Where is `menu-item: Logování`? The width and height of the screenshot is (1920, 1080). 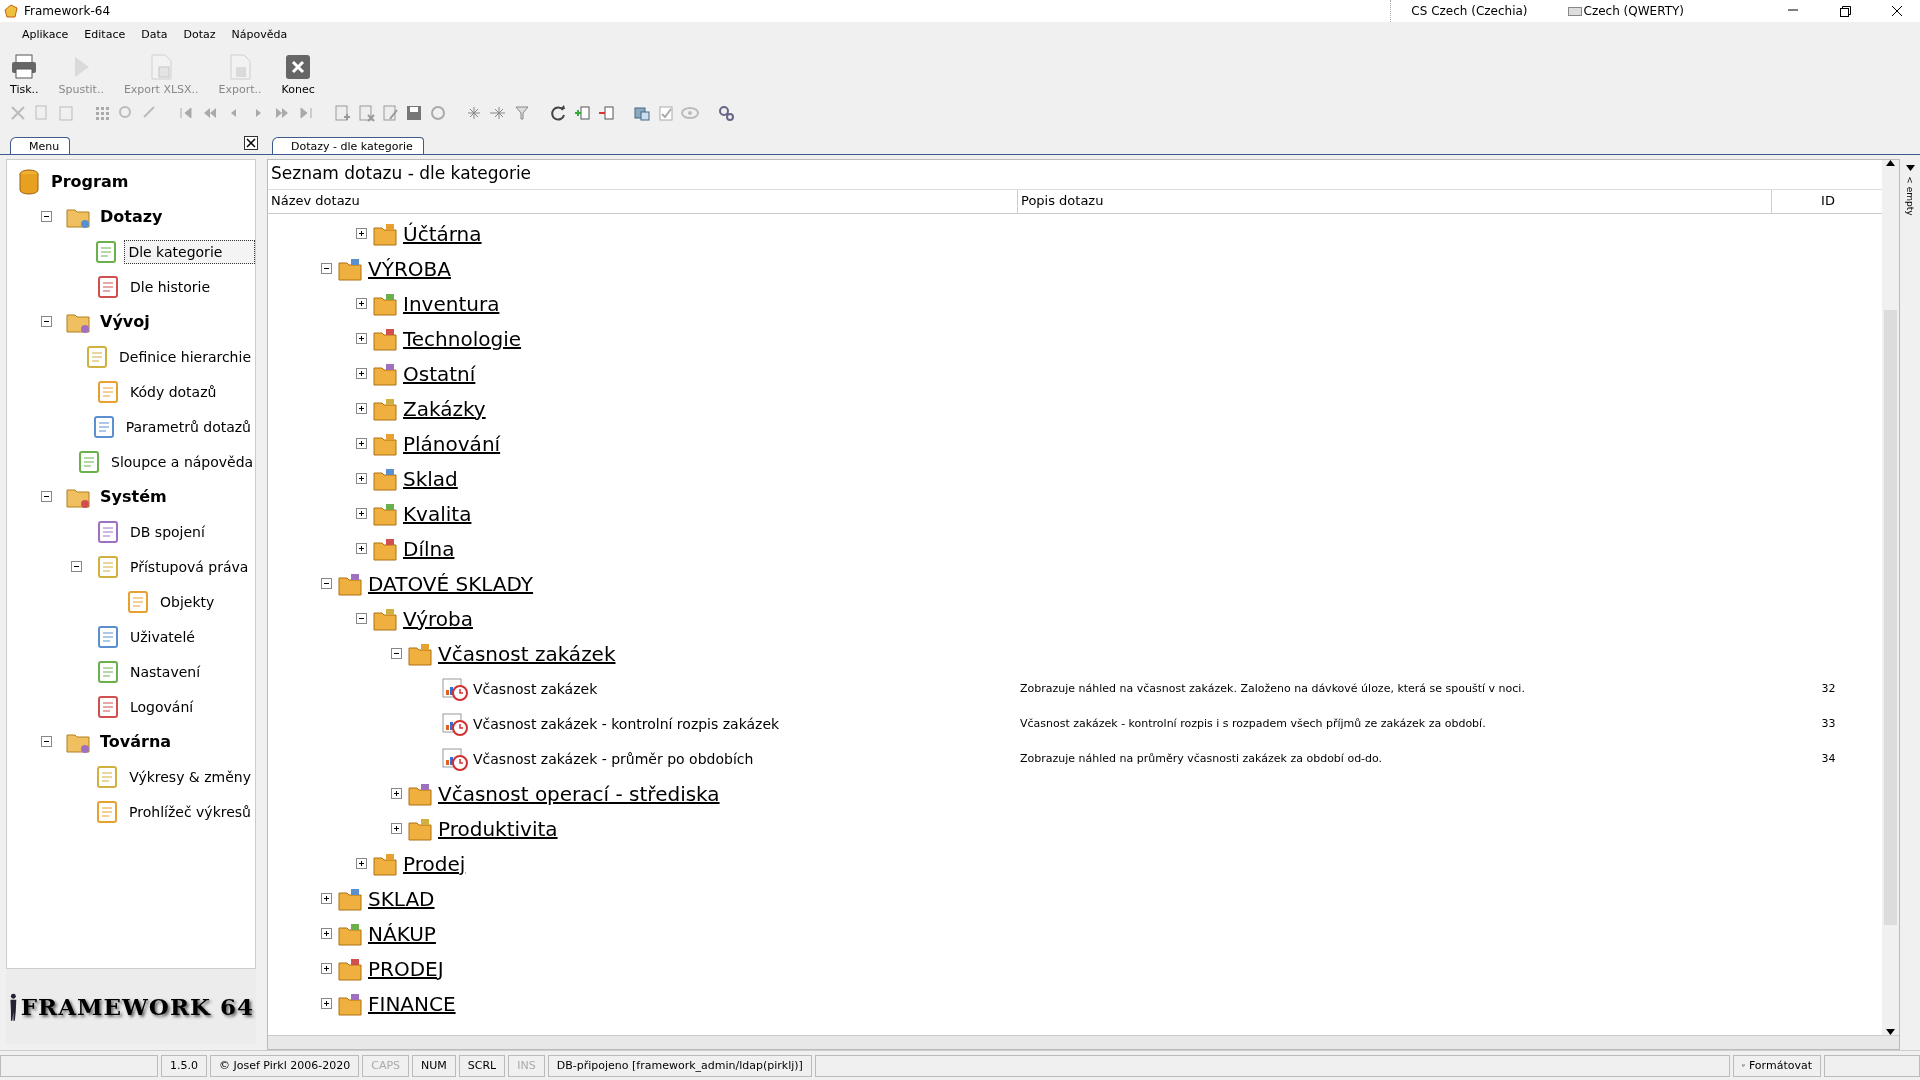
menu-item: Logování is located at coordinates (162, 706).